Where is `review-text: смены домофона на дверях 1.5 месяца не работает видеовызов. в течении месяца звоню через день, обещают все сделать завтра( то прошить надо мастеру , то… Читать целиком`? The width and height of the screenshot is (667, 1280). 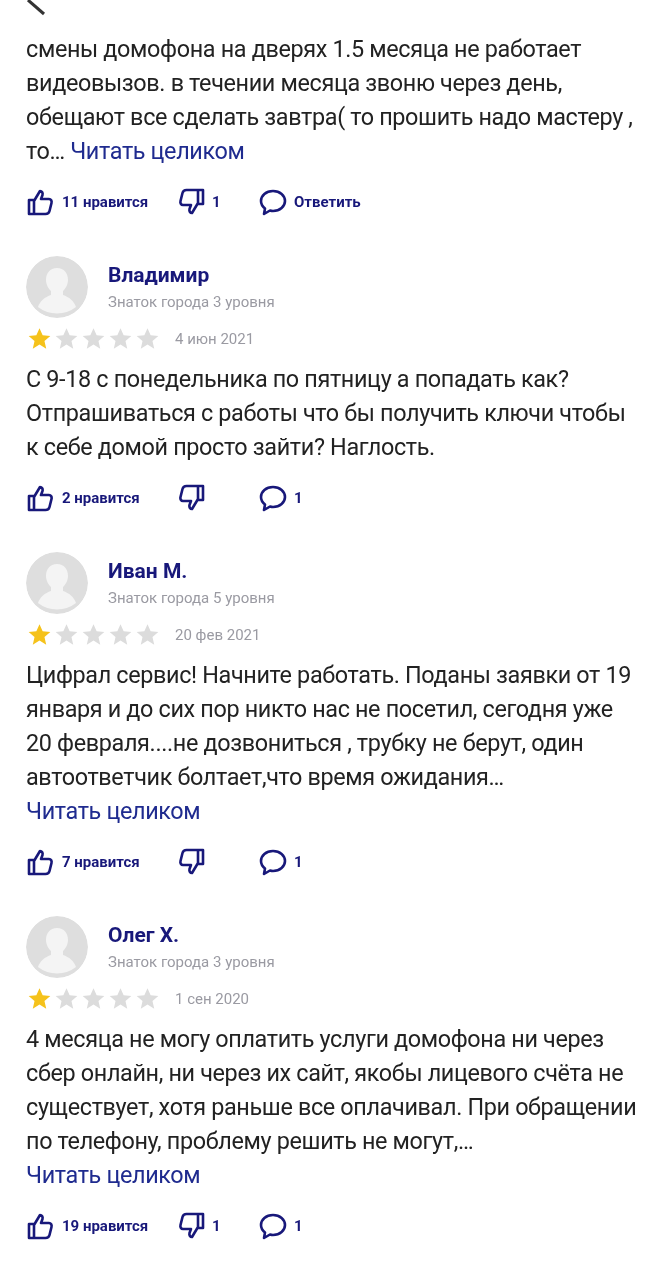 review-text: смены домофона на дверях 1.5 месяца не работает видеовызов. в течении месяца звоню через день, обещают все сделать завтра( то прошить надо мастеру , то… Читать целиком is located at coordinates (330, 100).